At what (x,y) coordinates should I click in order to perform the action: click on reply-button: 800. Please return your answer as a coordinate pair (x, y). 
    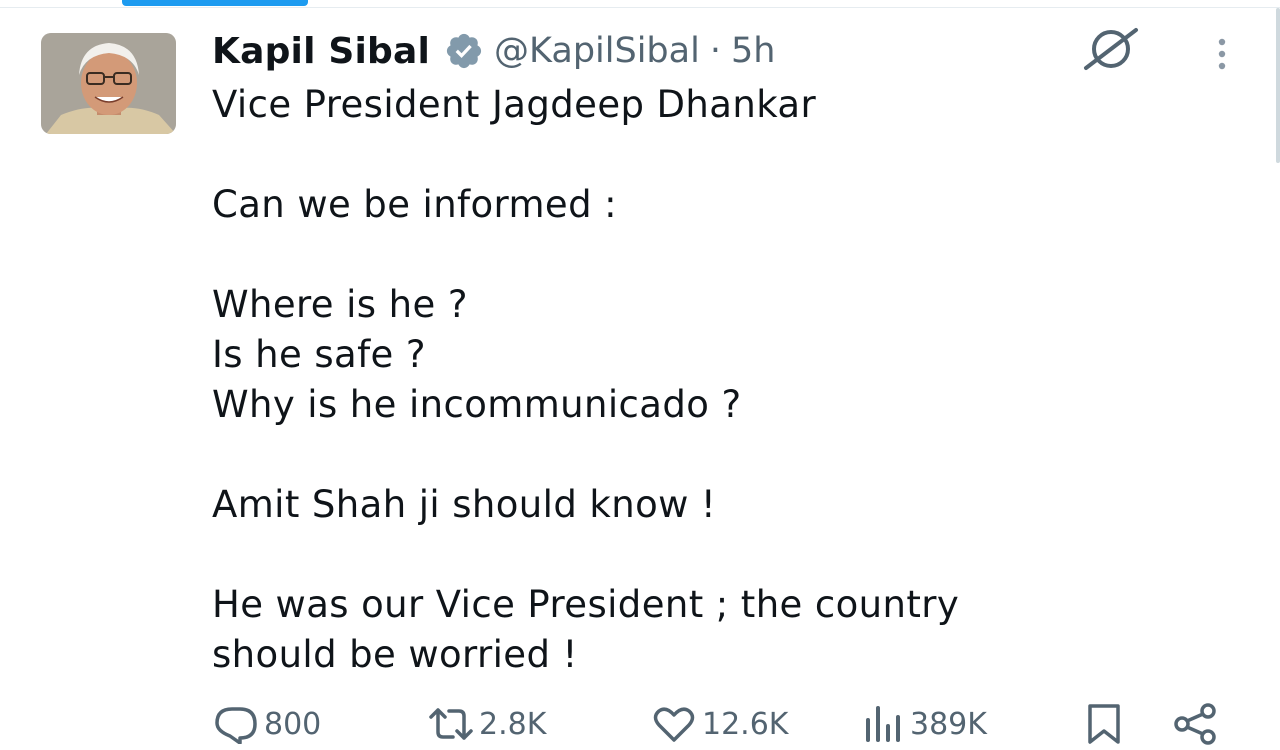
    Looking at the image, I should click on (266, 723).